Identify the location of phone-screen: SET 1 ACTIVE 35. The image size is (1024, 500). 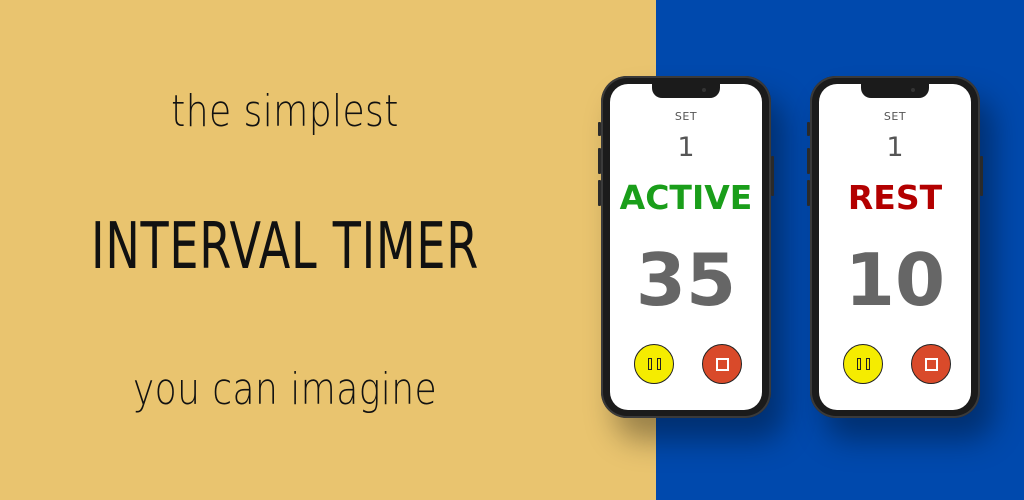
(686, 247).